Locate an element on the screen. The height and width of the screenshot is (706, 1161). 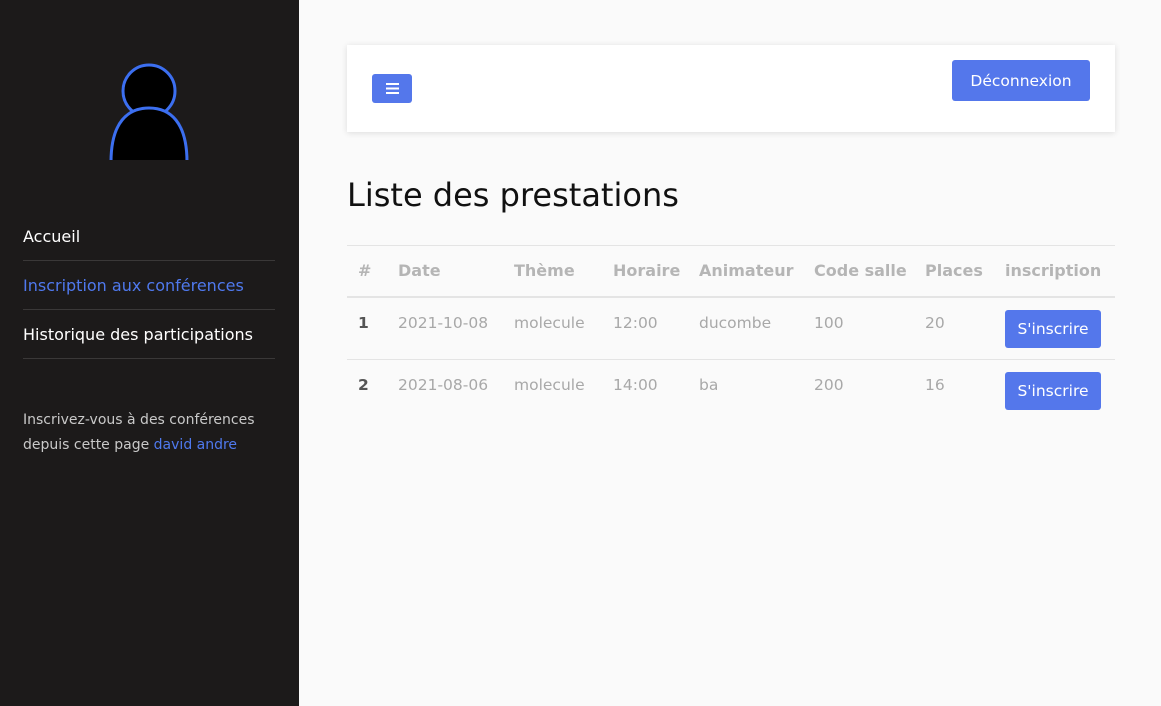
page-title: Liste des prestations is located at coordinates (513, 195).